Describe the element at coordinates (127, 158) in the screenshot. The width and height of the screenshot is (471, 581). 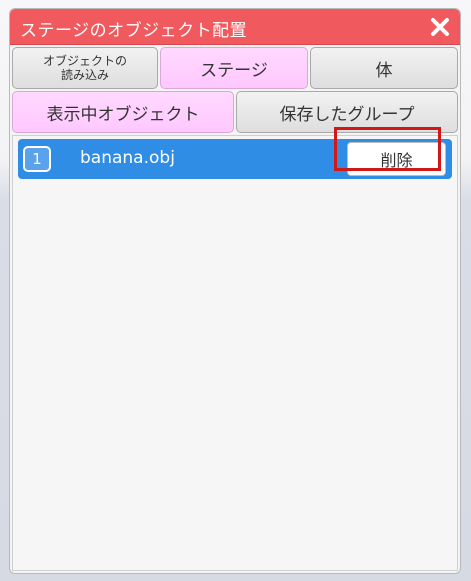
I see `item-name: banana.obj` at that location.